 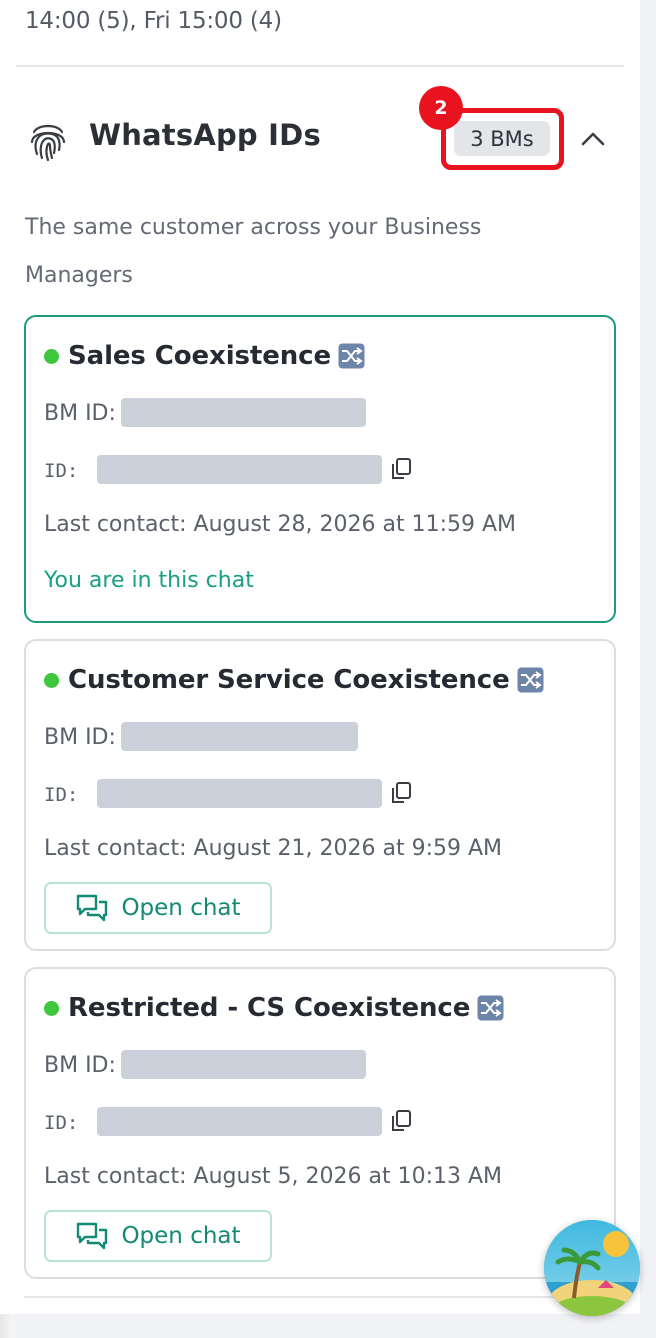 What do you see at coordinates (205, 135) in the screenshot?
I see `section-title: WhatsApp IDs` at bounding box center [205, 135].